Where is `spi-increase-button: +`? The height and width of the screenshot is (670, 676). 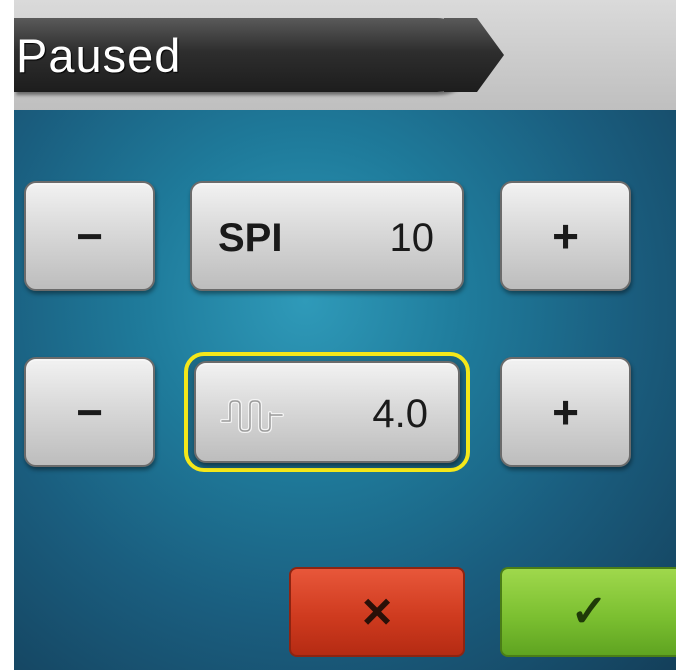
spi-increase-button: + is located at coordinates (565, 236).